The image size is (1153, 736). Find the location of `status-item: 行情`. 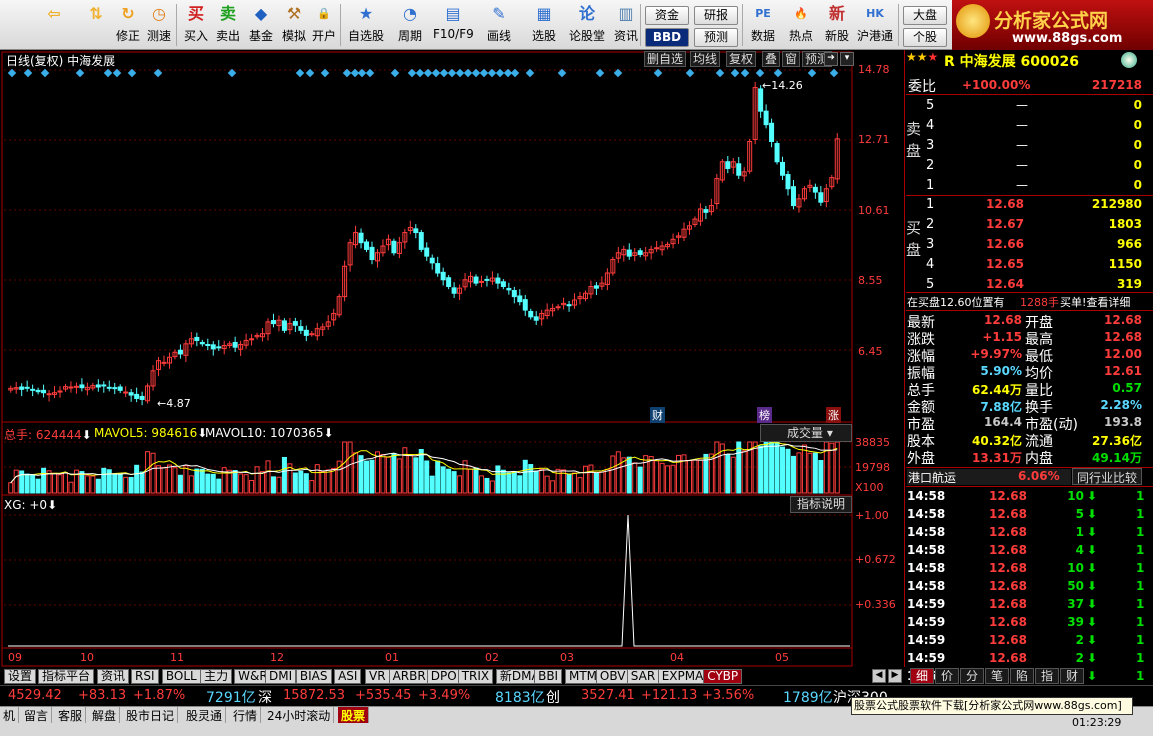

status-item: 行情 is located at coordinates (246, 715).